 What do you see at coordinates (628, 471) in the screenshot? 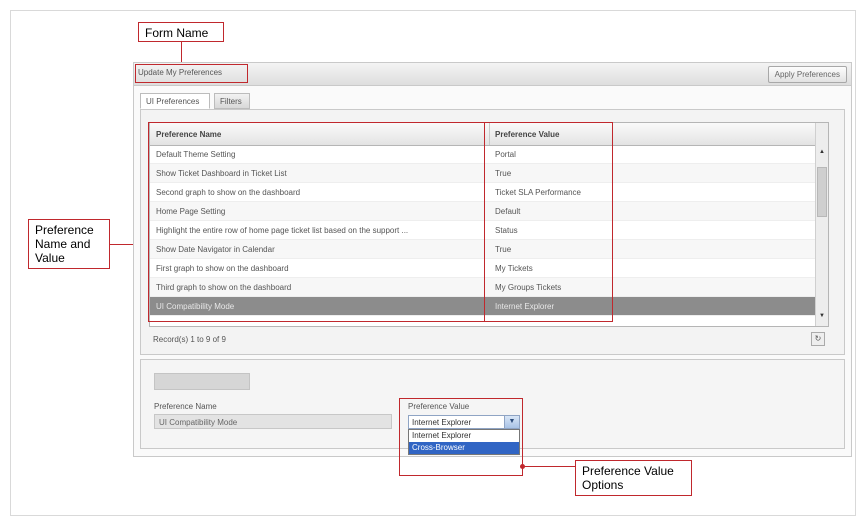
I see `callout-line-1: Preference Value` at bounding box center [628, 471].